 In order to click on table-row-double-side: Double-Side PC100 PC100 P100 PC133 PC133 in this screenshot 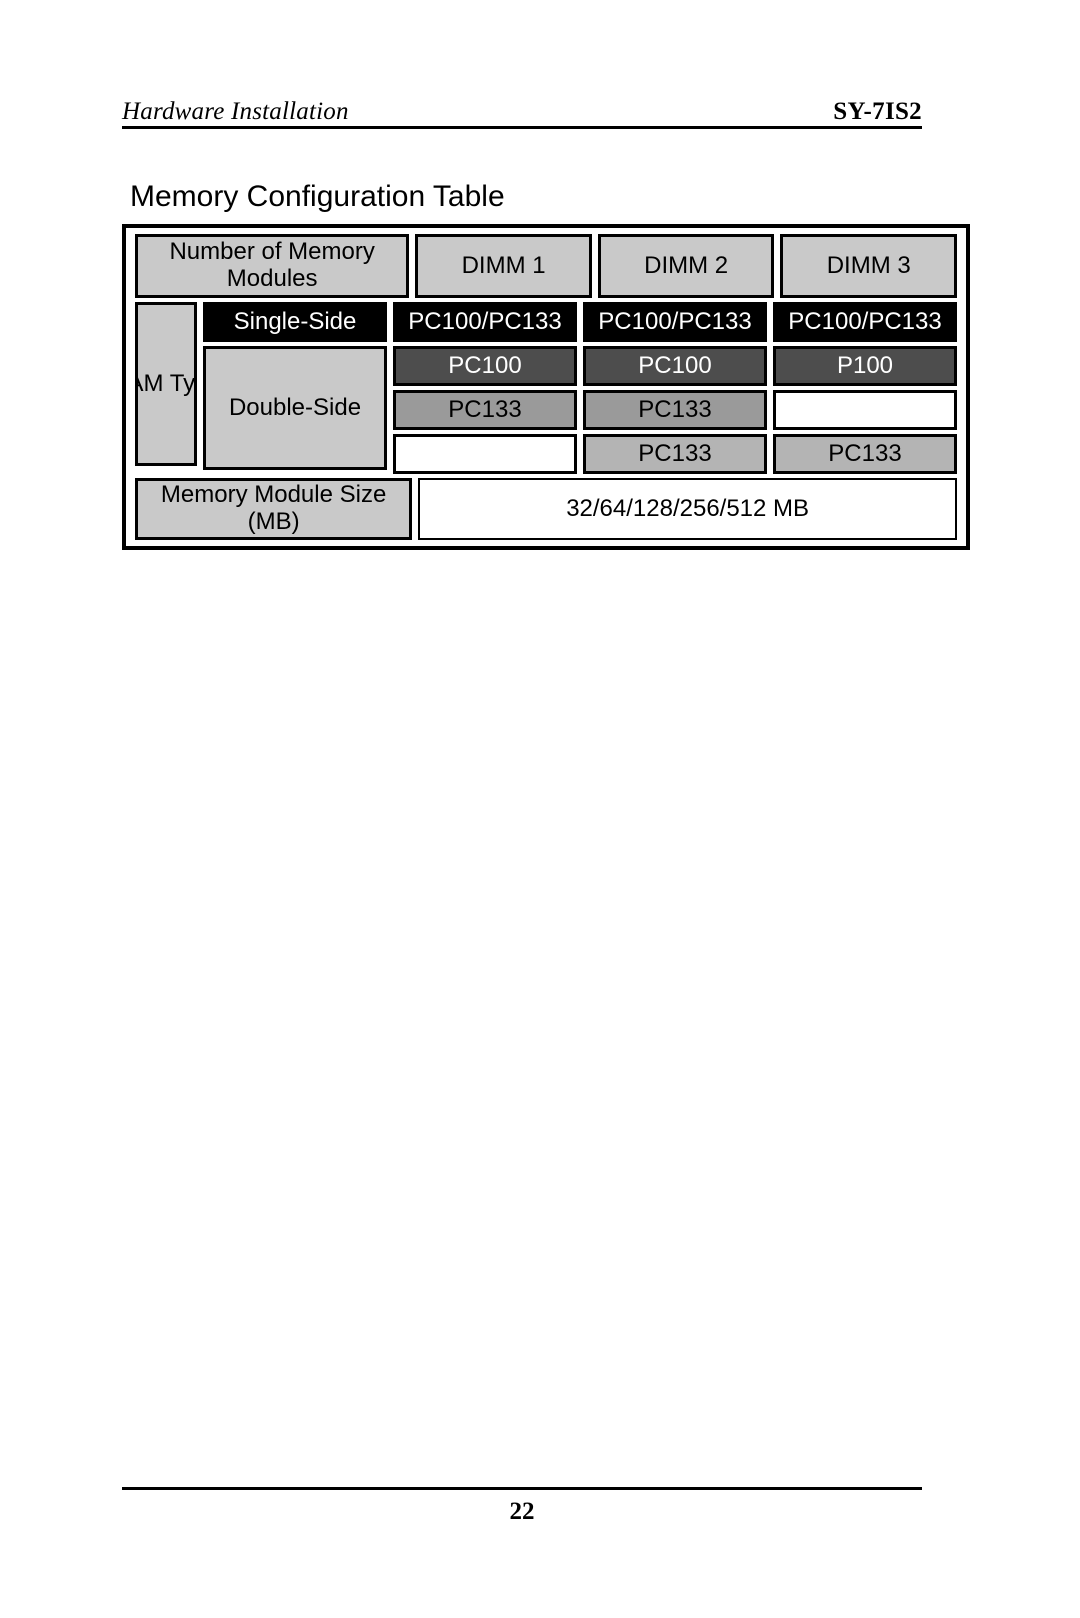, I will do `click(580, 410)`.